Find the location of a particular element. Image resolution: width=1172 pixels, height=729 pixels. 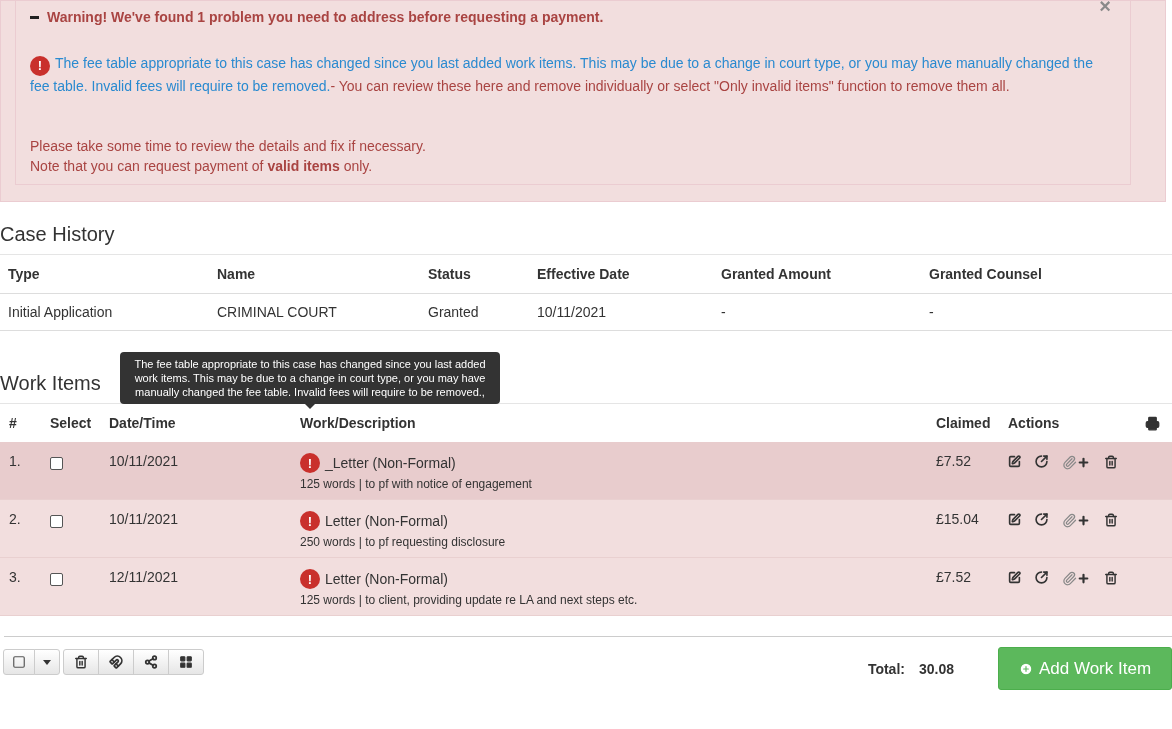

problem-message: ! The fee table appropriate to this case has changed since you last added work items. This may be due to a change in court type, or you may have manually changed the fee table. Invalid fees will require to be removed.- You can review these here and remove individually or select "Only invalid items" function to remove them all. is located at coordinates (562, 75).